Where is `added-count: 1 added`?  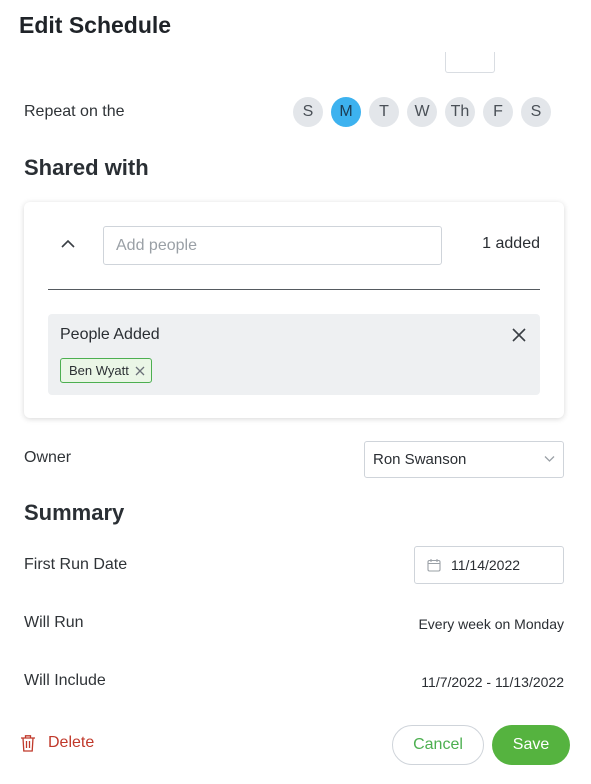 added-count: 1 added is located at coordinates (511, 243).